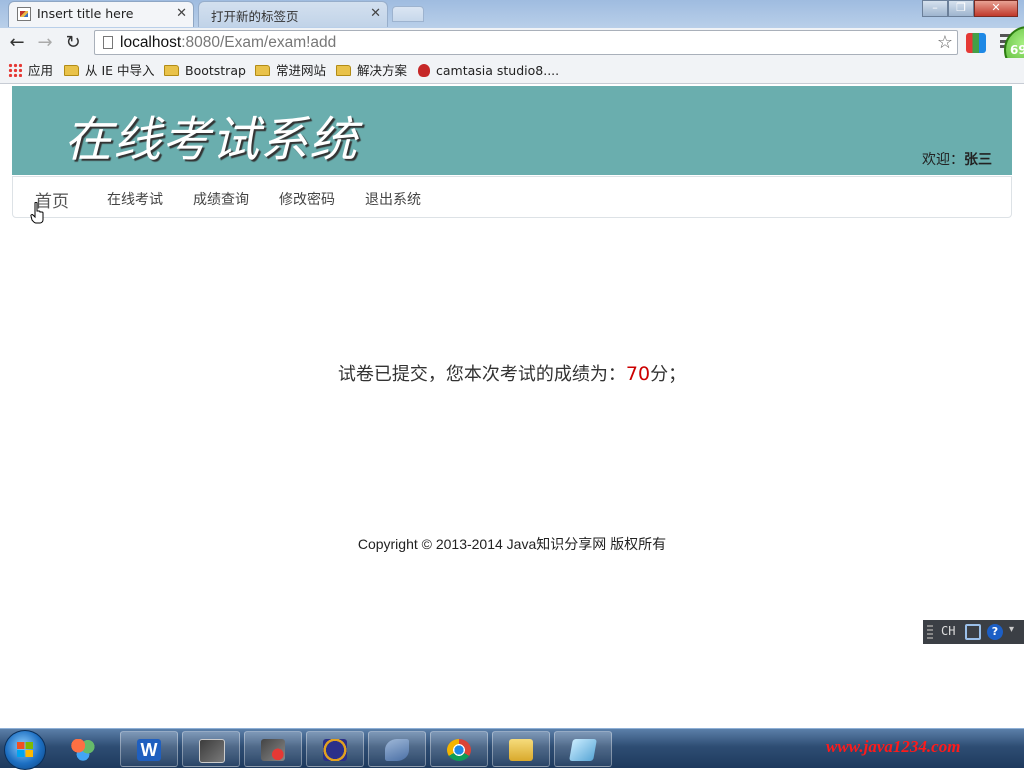 The height and width of the screenshot is (770, 1024). Describe the element at coordinates (668, 374) in the screenshot. I see `result-suffix: 分；` at that location.